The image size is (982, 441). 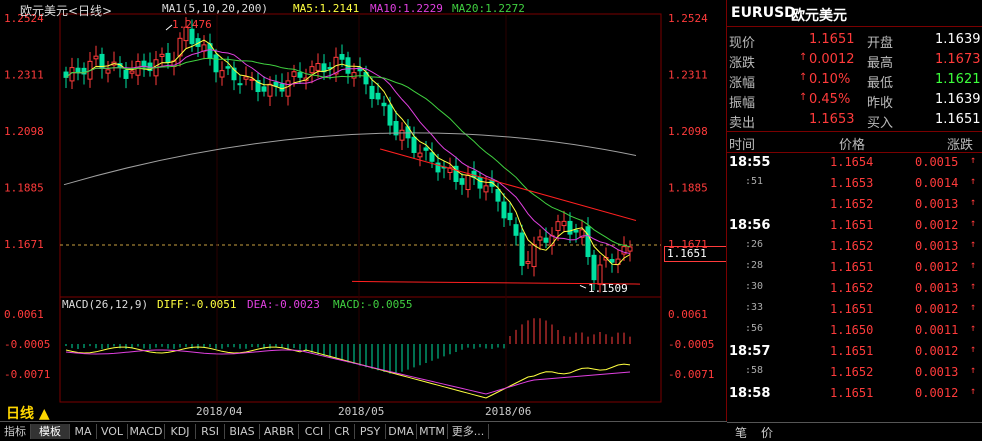 What do you see at coordinates (742, 103) in the screenshot?
I see `quote-label: 振幅` at bounding box center [742, 103].